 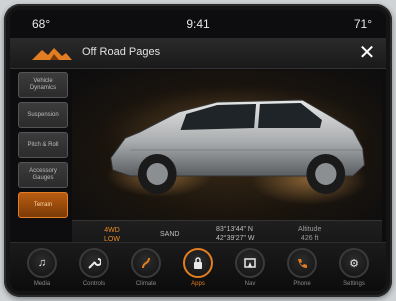 I want to click on nav-label: Controls, so click(x=94, y=284).